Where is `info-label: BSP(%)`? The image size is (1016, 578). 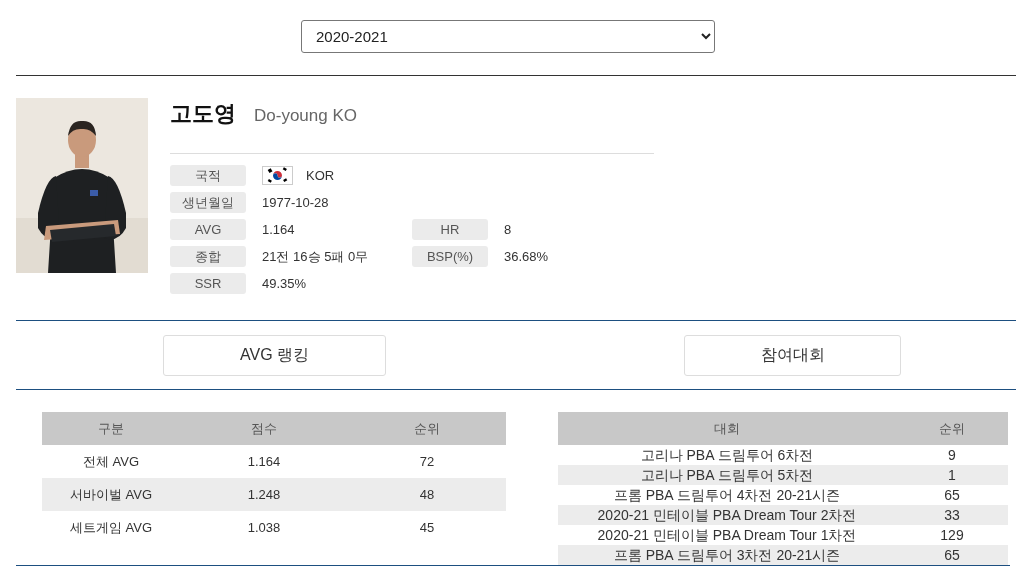
info-label: BSP(%) is located at coordinates (450, 256).